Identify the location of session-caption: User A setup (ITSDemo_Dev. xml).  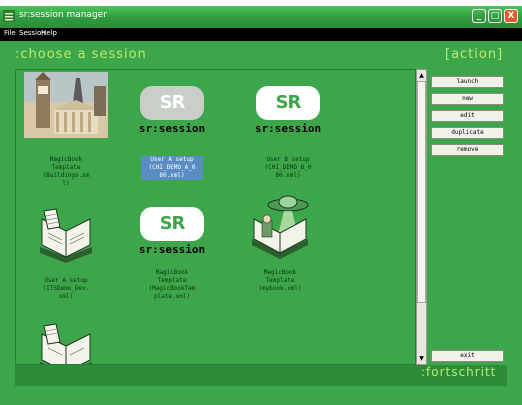
(66, 288).